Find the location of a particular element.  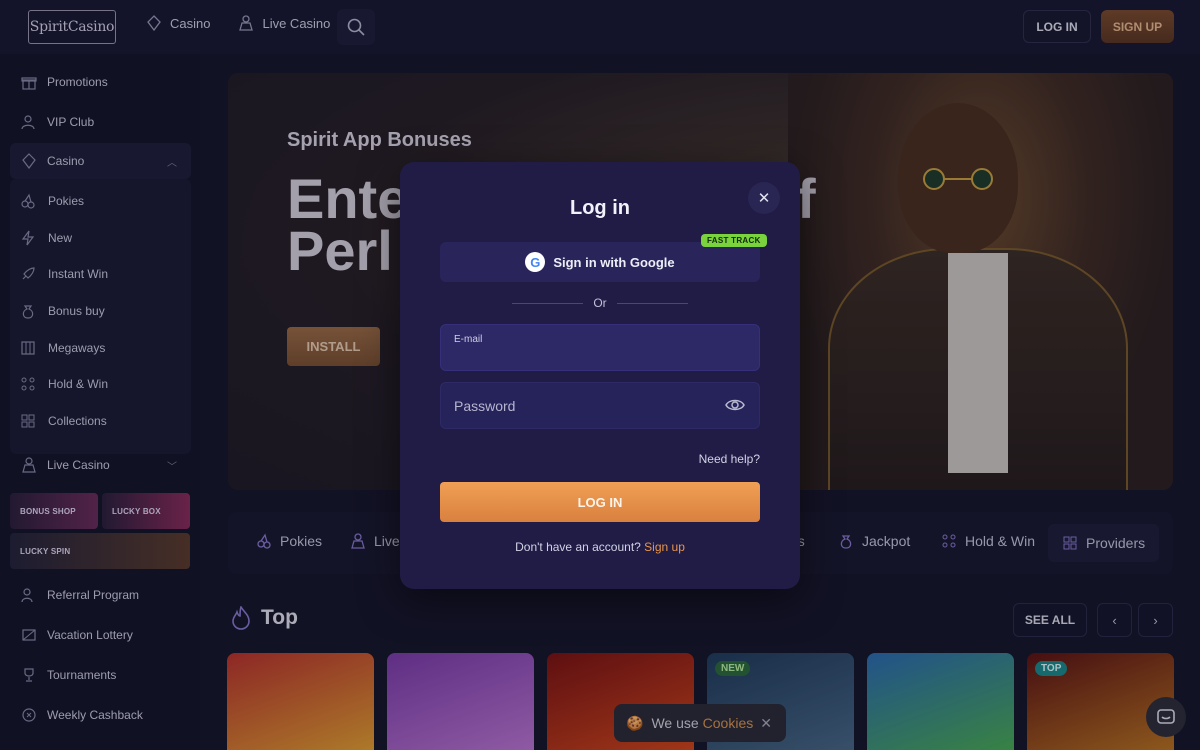

google-signin-label: Sign in with Google is located at coordinates (614, 262).